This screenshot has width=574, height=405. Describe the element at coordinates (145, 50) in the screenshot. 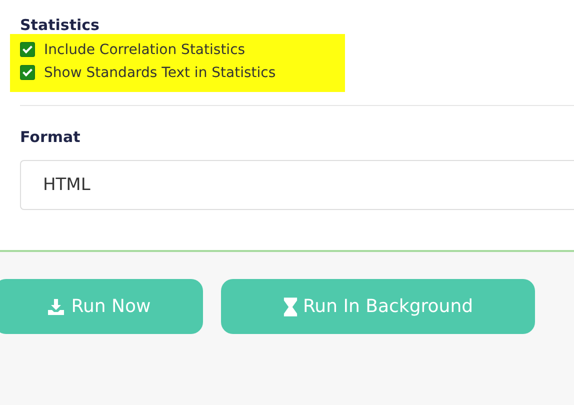

I see `checkbox-label: Include Correlation Statistics` at that location.